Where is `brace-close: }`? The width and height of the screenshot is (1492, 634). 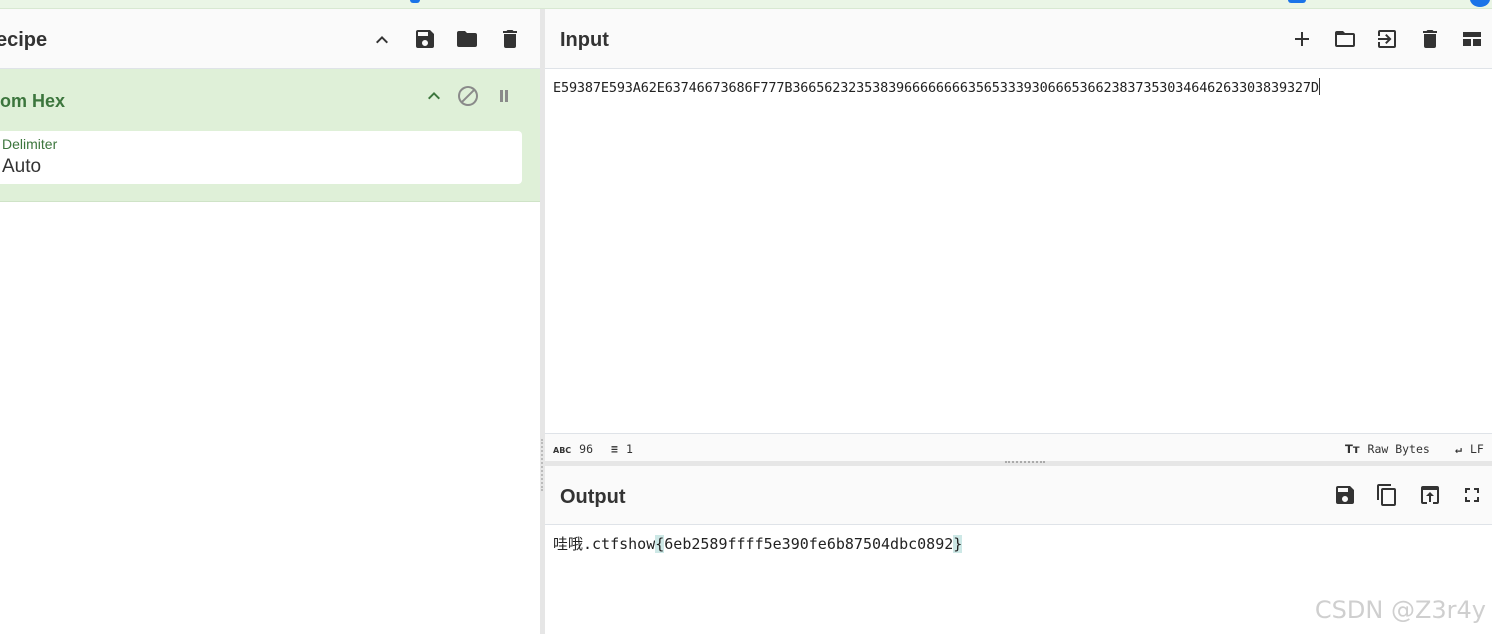
brace-close: } is located at coordinates (958, 544).